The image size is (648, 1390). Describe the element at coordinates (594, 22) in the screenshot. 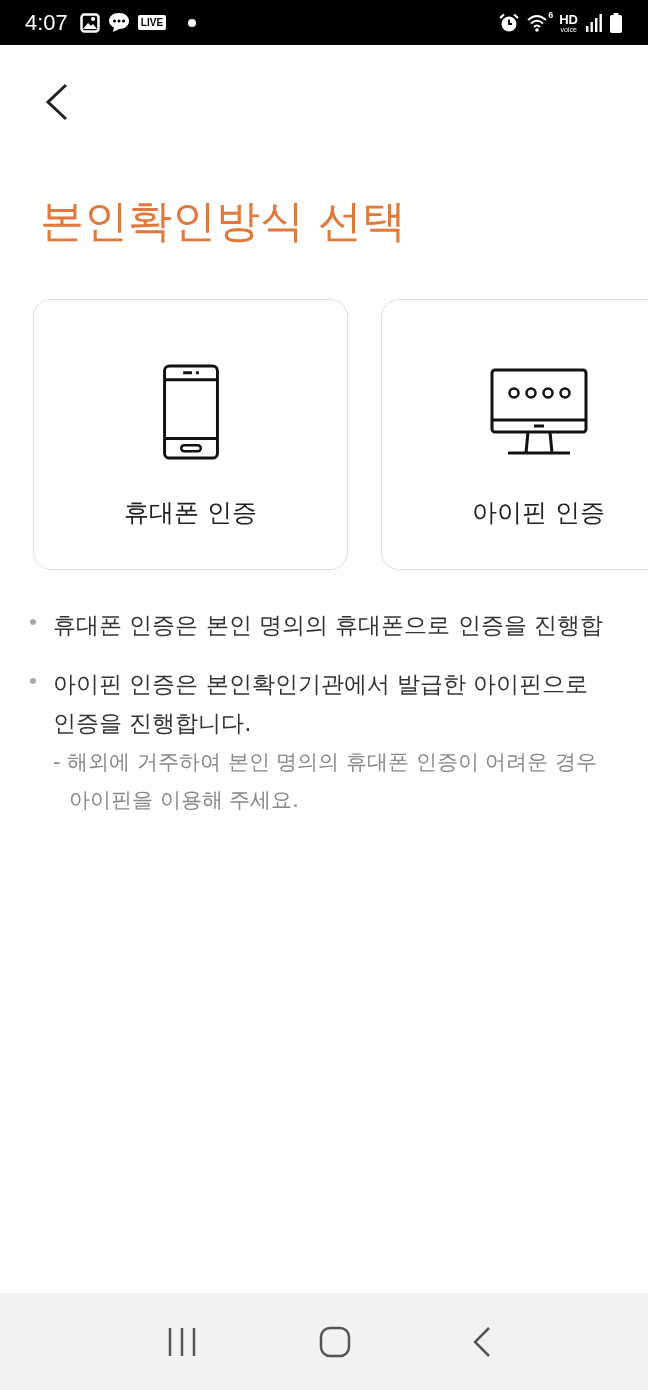

I see `signal-icon` at that location.